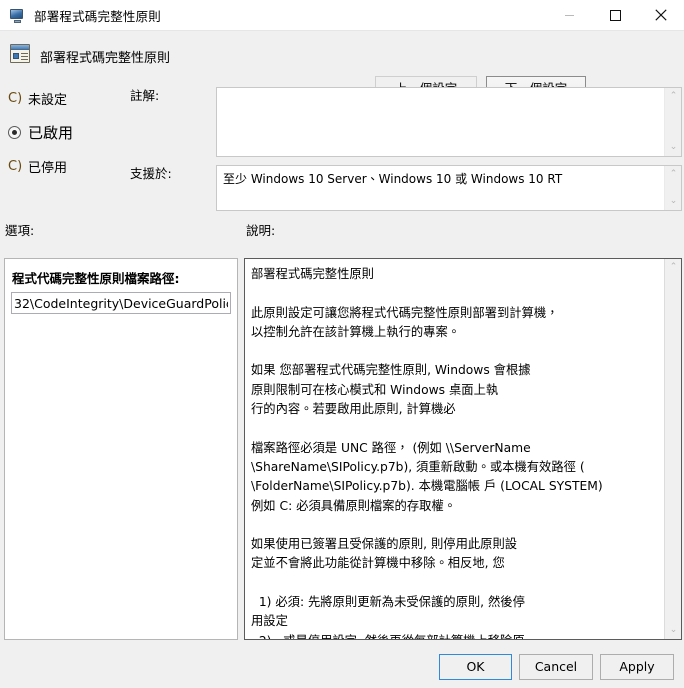 The image size is (684, 688). Describe the element at coordinates (672, 122) in the screenshot. I see `comment-scrollbar: ⌃ ⌄` at that location.